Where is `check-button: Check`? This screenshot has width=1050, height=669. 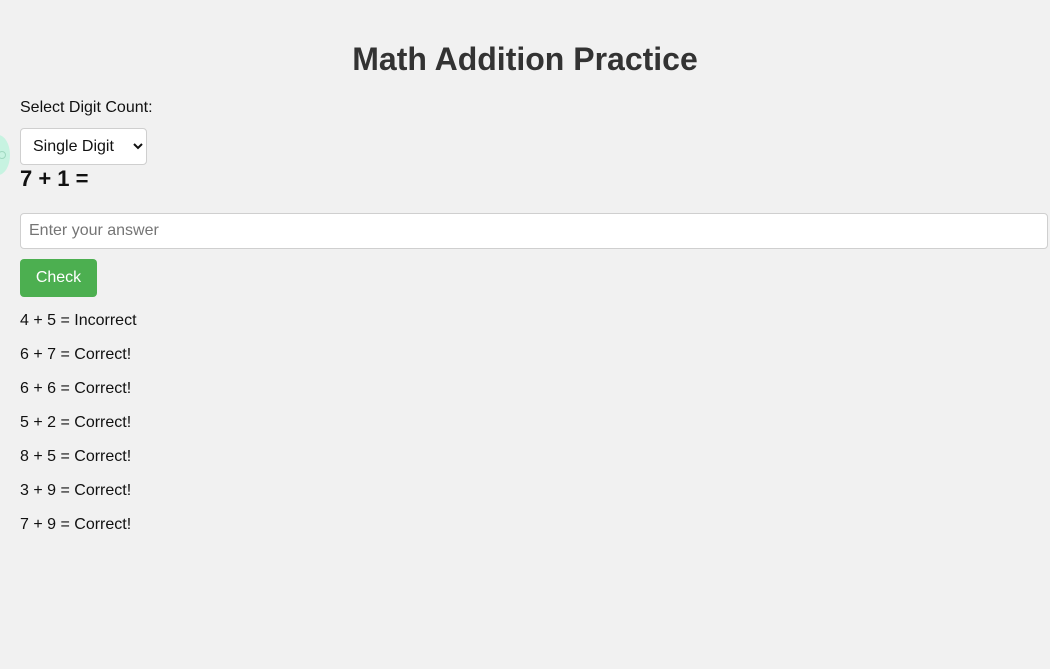 check-button: Check is located at coordinates (58, 278).